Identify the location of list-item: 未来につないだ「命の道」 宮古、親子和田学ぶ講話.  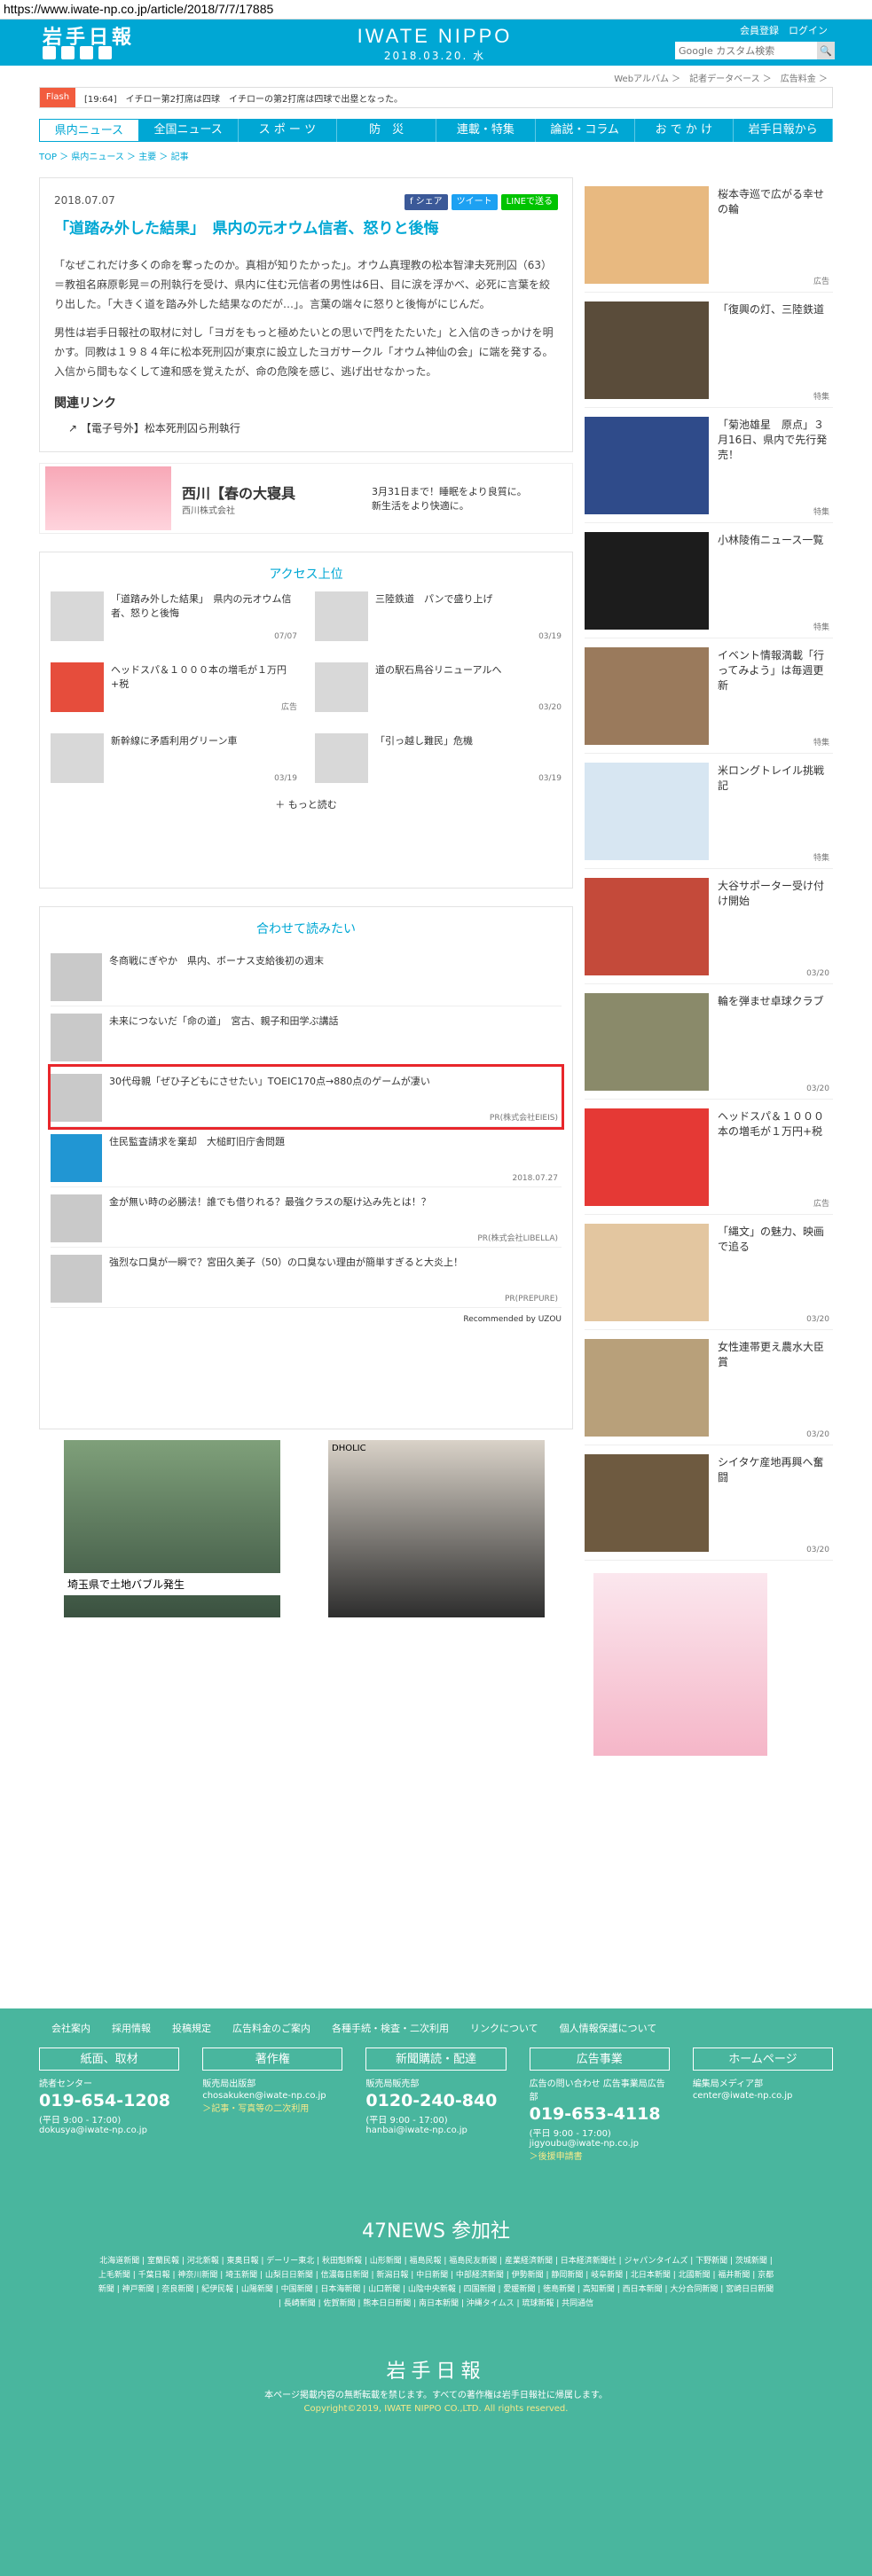
(306, 1036).